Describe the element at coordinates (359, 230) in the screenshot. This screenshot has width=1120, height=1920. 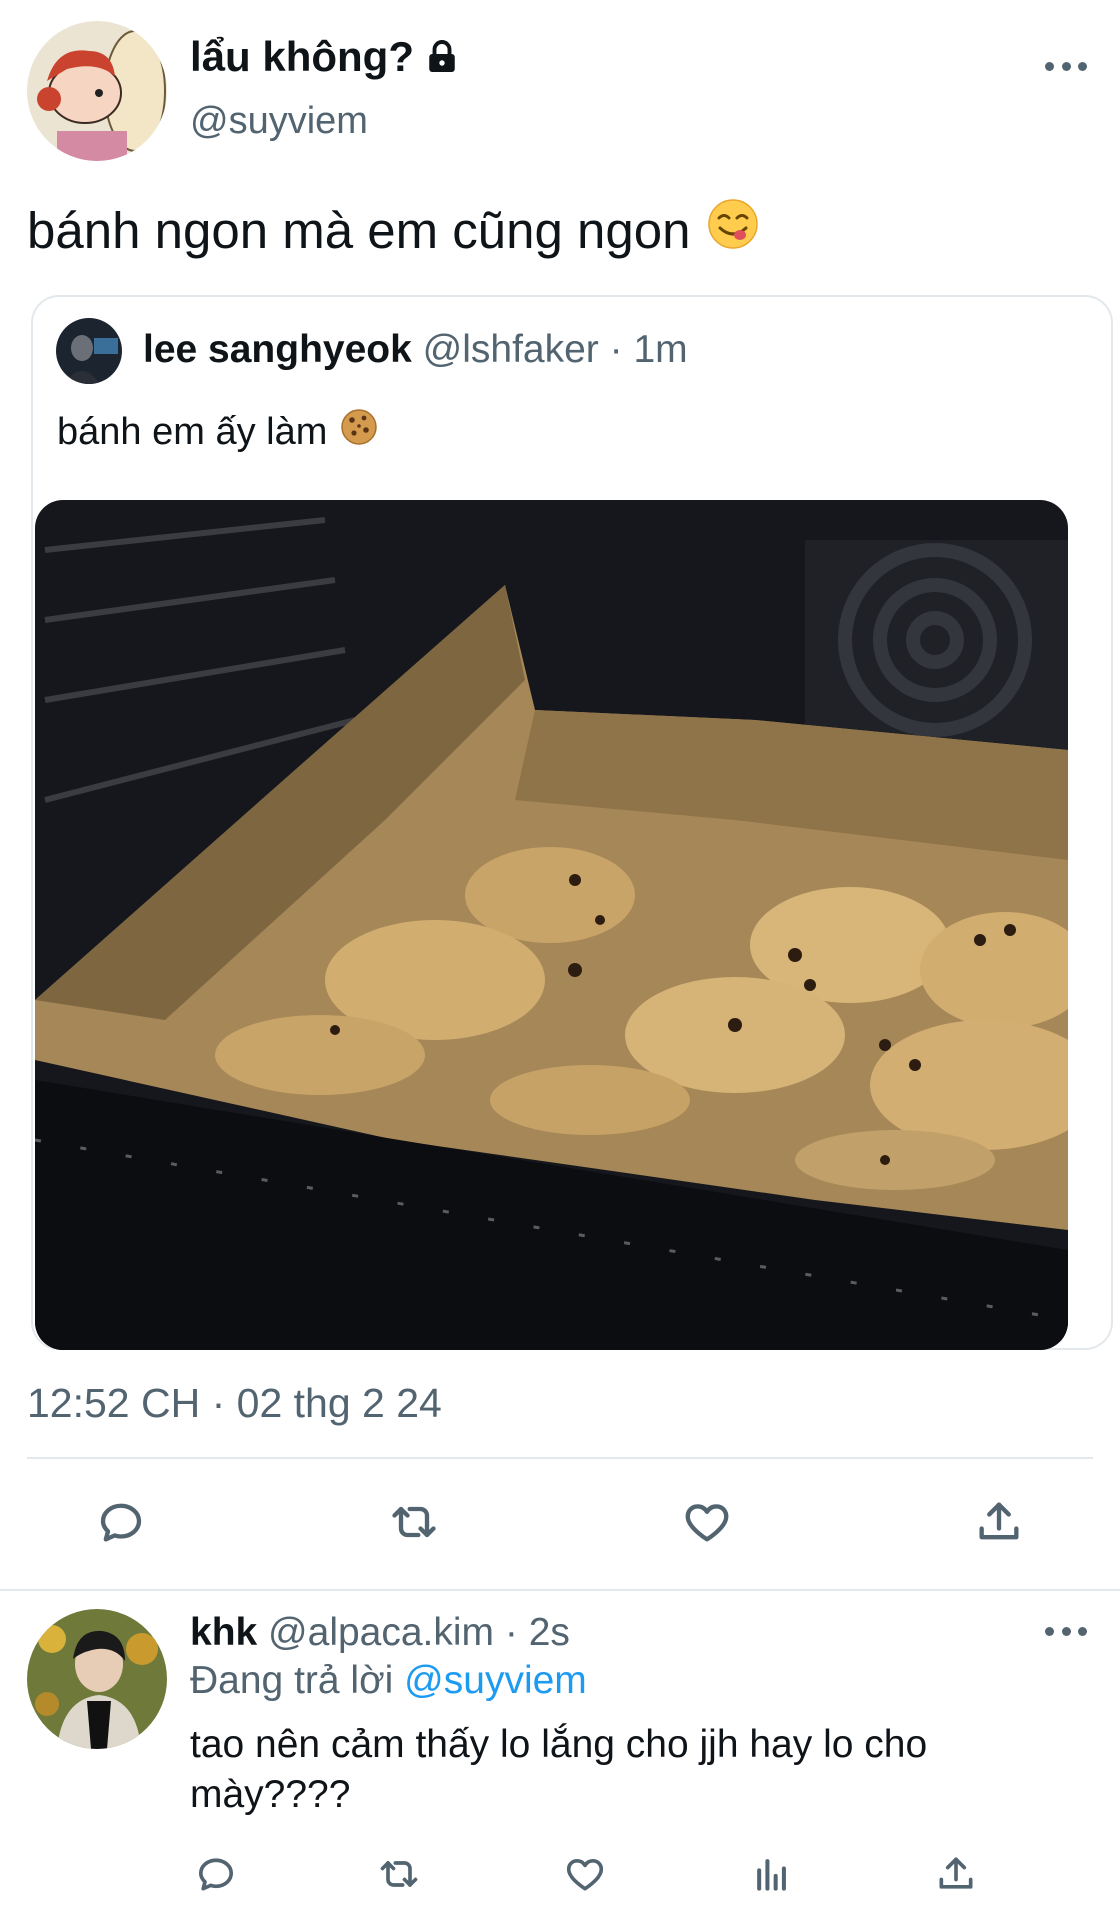
I see `tweet-text-body: bánh ngon mà em cũng ngon` at that location.